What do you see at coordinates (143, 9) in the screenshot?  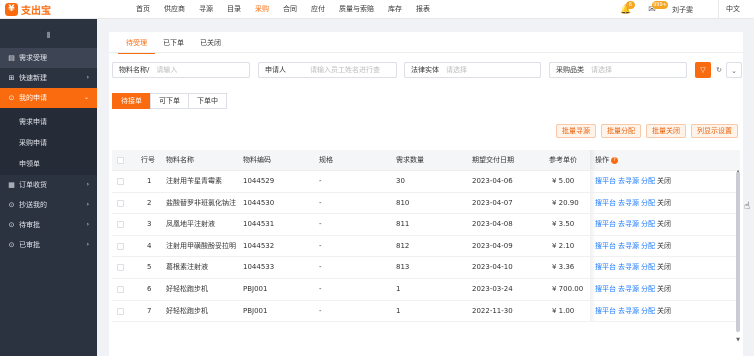 I see `topnav-home: 首页` at bounding box center [143, 9].